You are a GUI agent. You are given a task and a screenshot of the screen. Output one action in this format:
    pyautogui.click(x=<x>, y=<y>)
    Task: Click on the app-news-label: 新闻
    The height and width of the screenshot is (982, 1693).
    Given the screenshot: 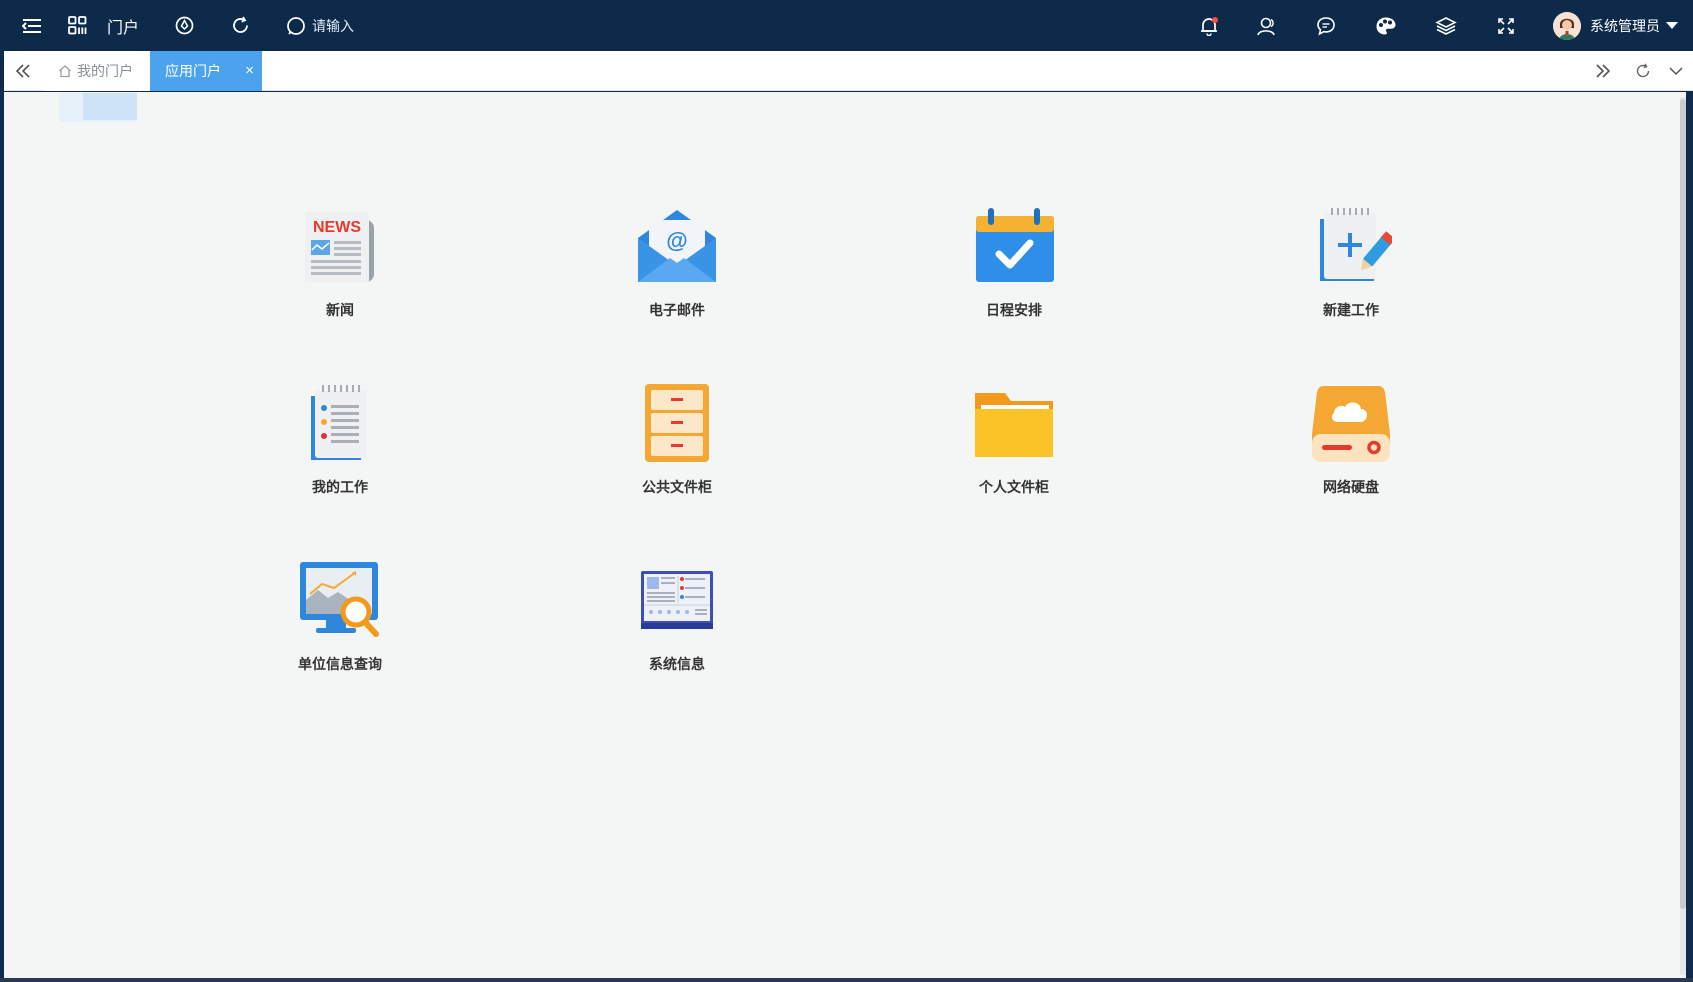 What is the action you would take?
    pyautogui.click(x=340, y=310)
    